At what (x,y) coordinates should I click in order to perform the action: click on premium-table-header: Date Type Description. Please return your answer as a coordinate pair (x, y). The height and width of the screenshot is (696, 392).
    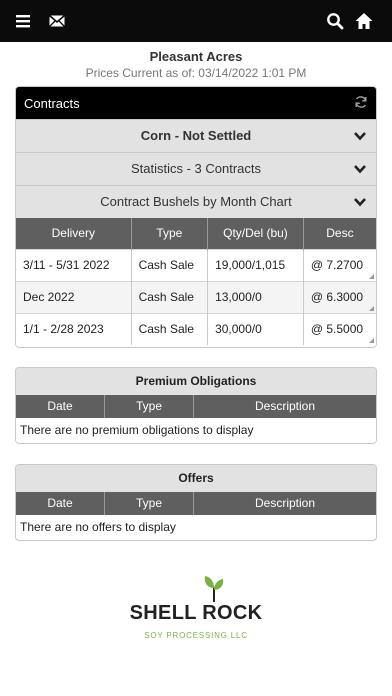
    Looking at the image, I should click on (196, 406).